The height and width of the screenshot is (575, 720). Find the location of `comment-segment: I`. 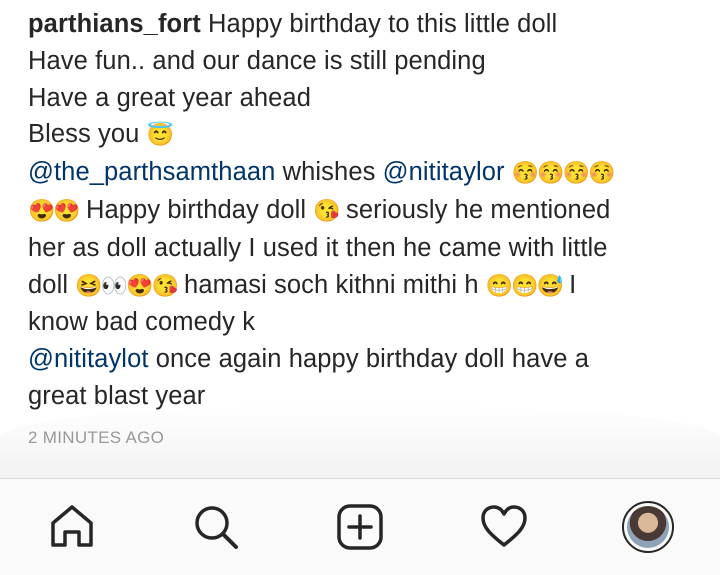

comment-segment: I is located at coordinates (569, 284).